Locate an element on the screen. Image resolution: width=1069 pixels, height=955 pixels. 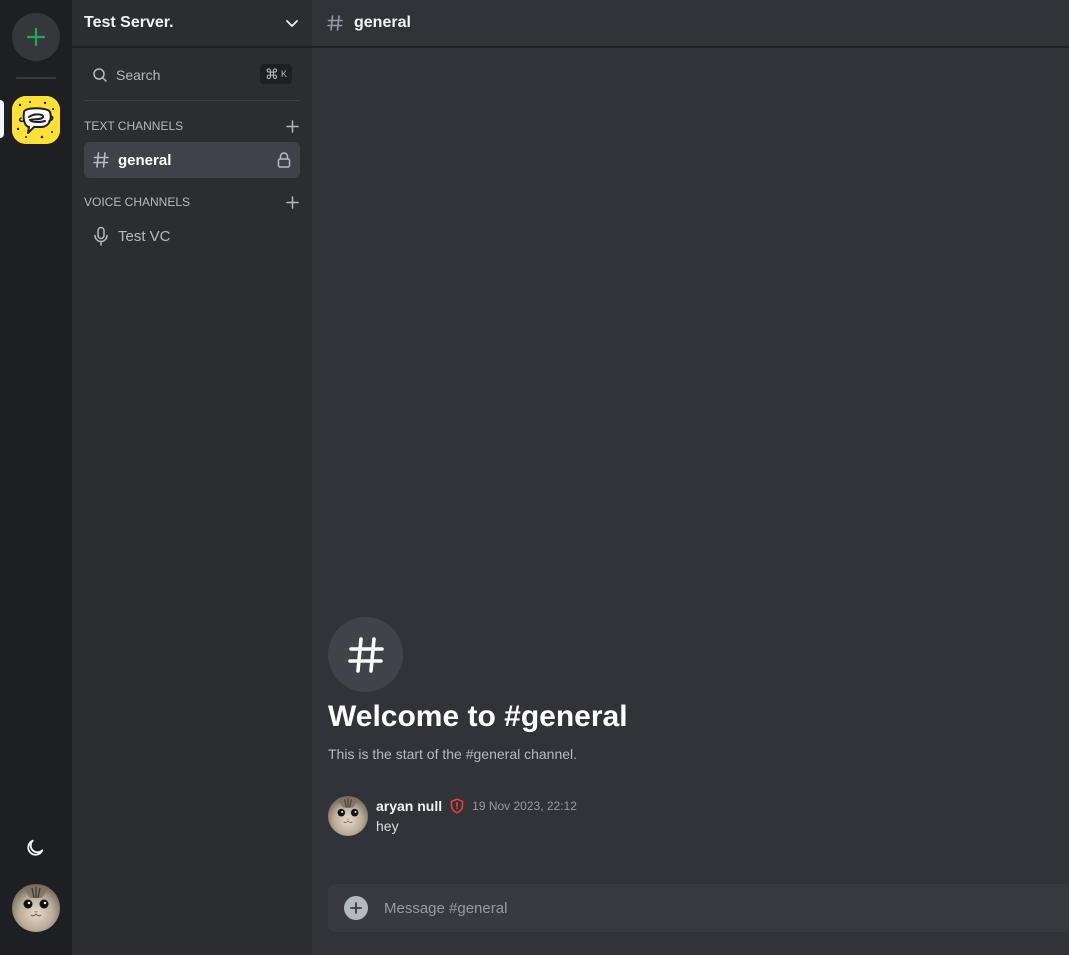
message-body: aryan null 19 Nov 2023, 22:12 hey is located at coordinates (476, 816).